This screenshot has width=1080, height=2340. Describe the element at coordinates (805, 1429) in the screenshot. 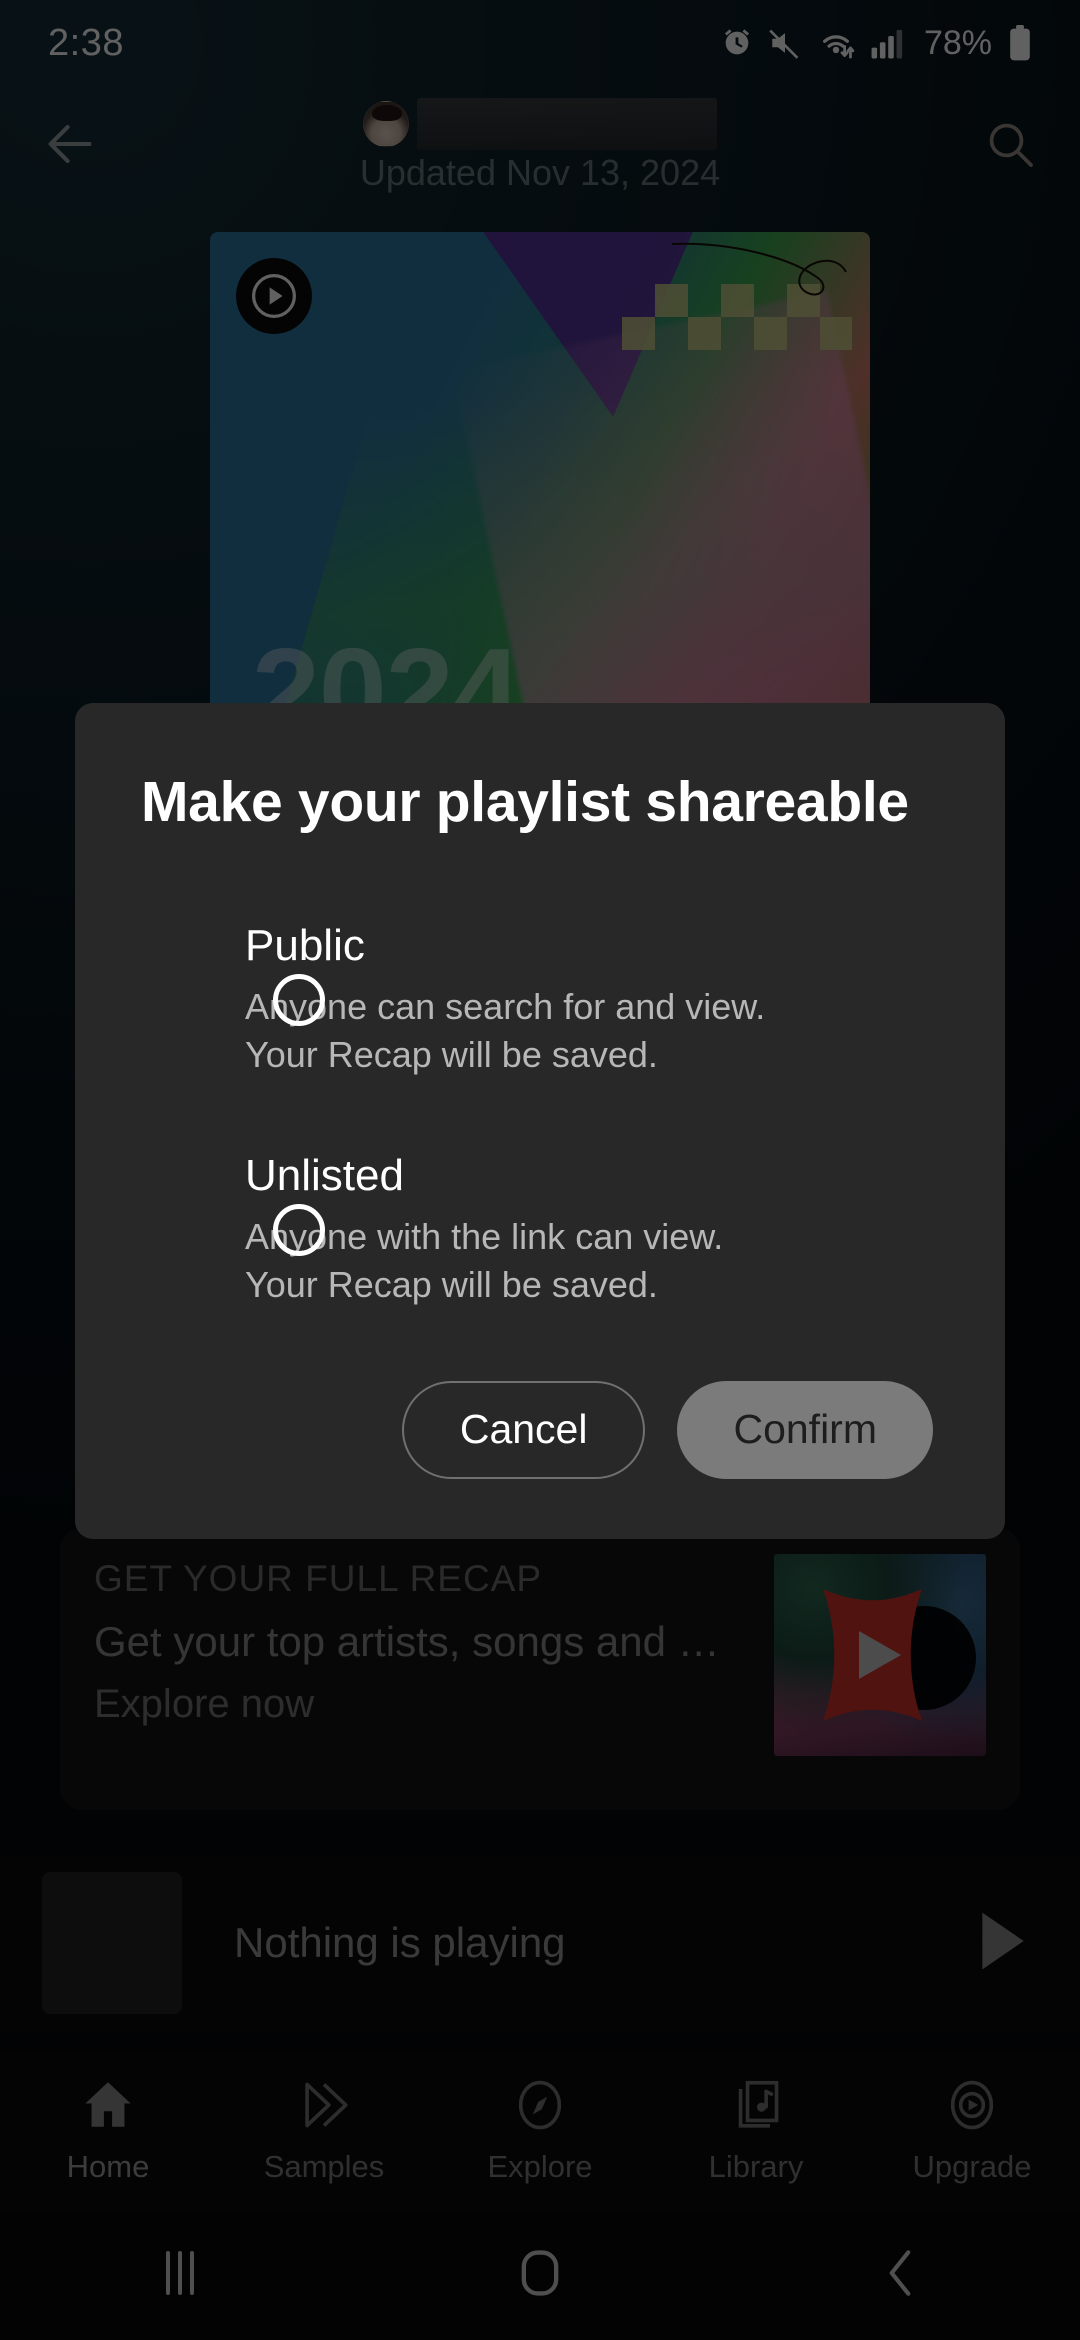

I see `confirm-button: Confirm` at that location.